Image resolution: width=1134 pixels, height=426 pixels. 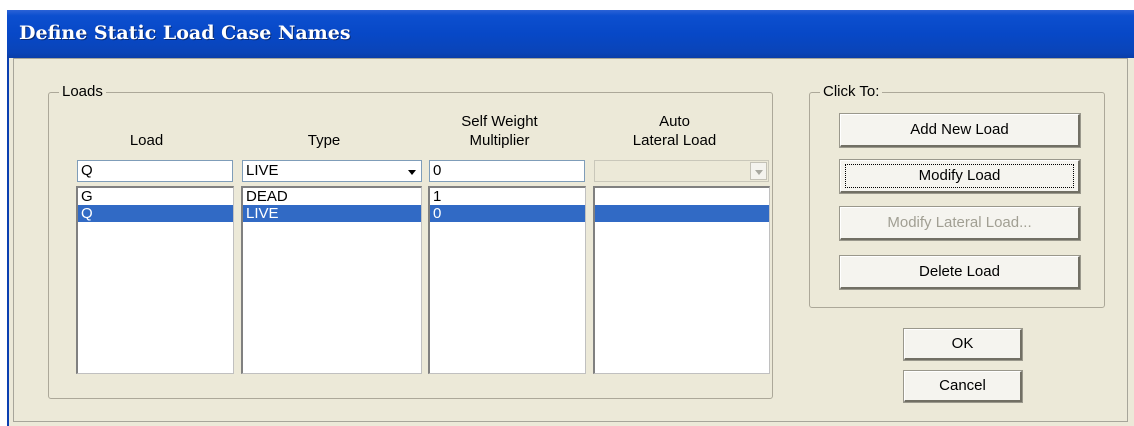 I want to click on list-item-selected: Q, so click(x=155, y=213).